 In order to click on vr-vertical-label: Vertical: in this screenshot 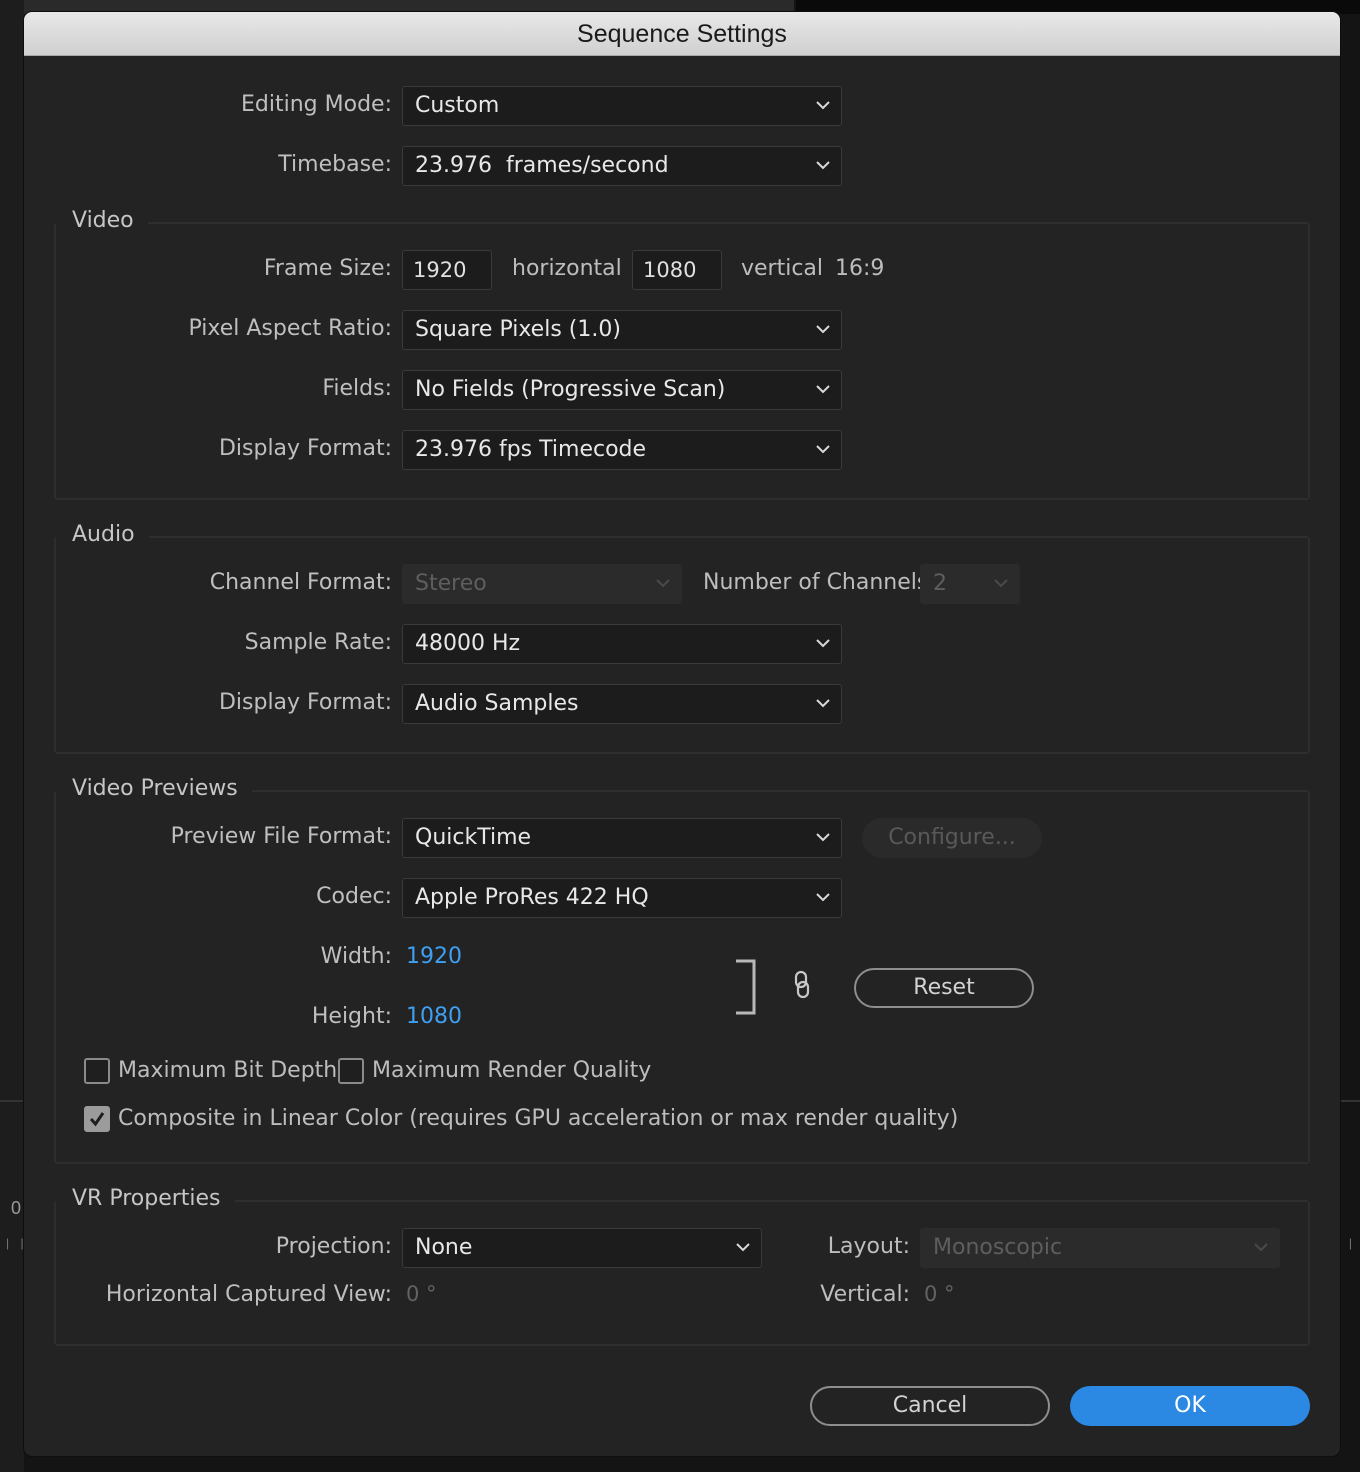, I will do `click(865, 1294)`.